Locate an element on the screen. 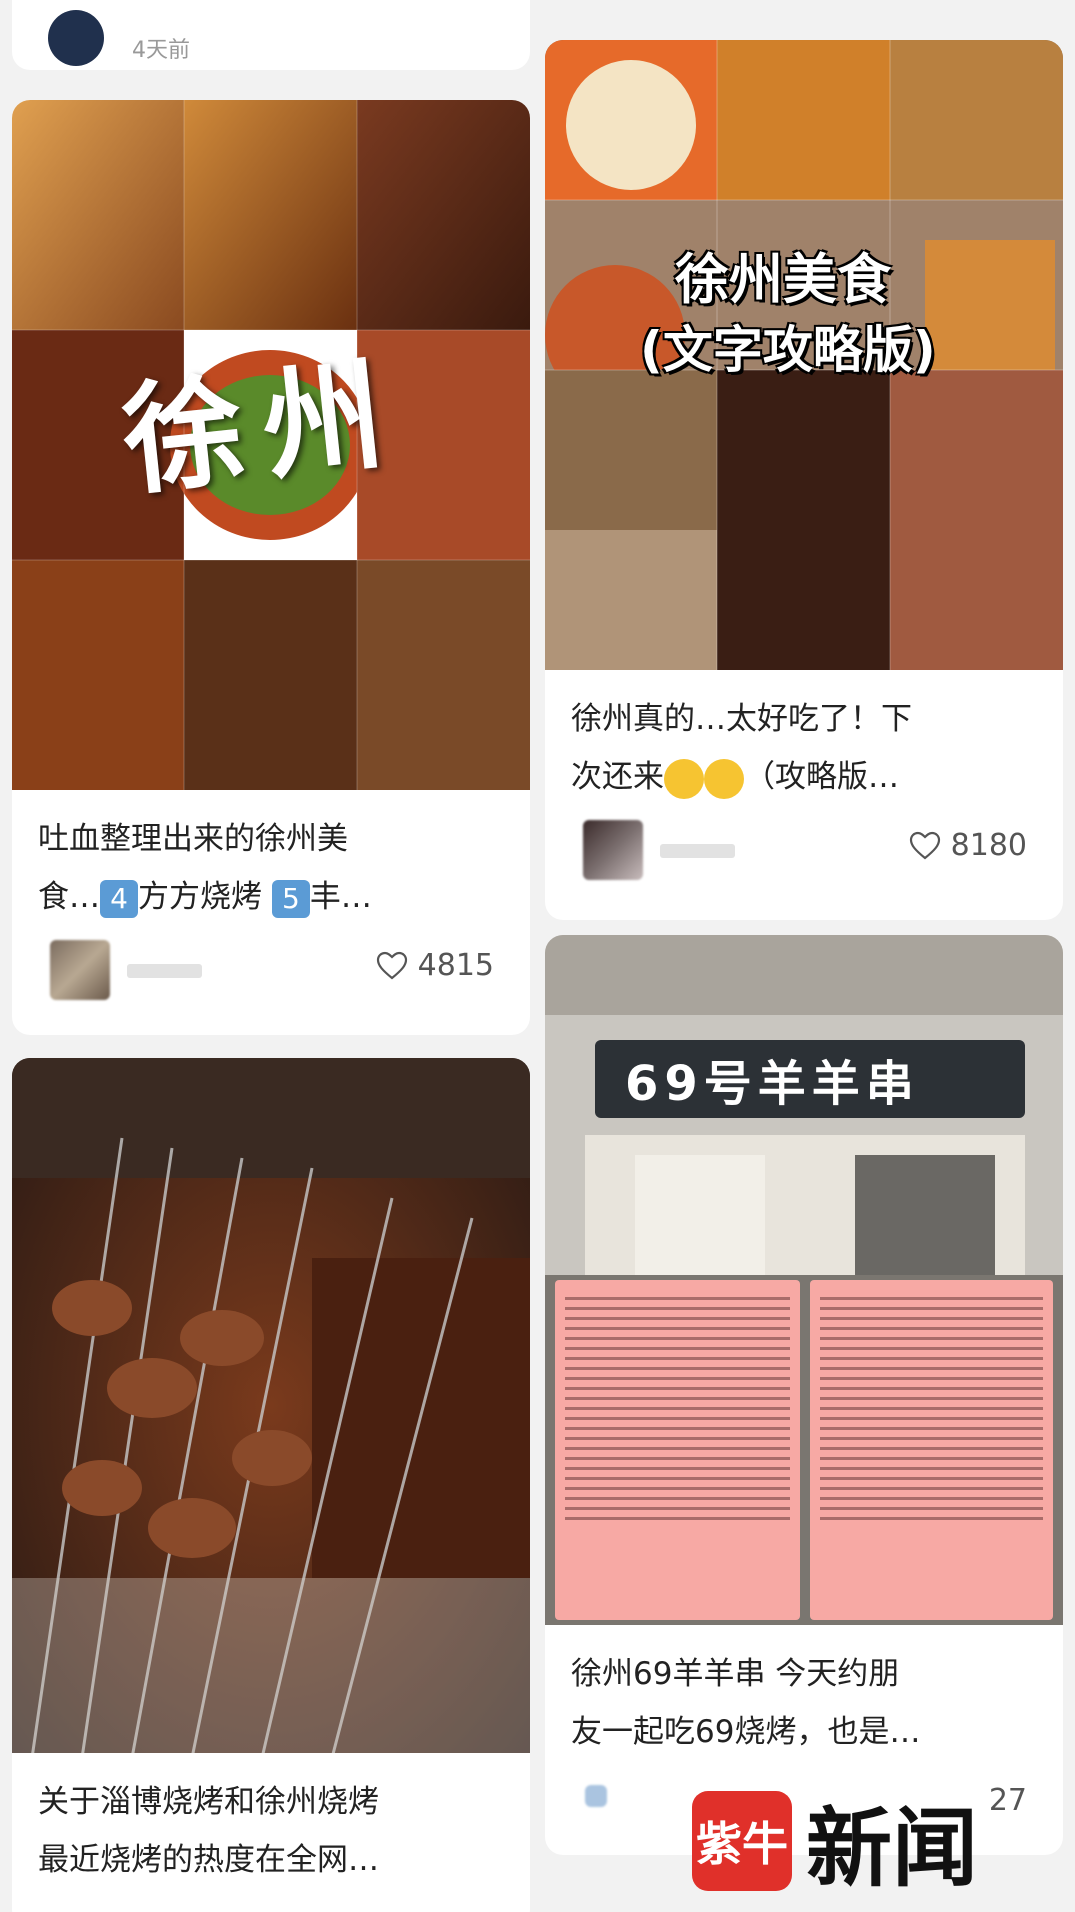  like-button: 27 is located at coordinates (1008, 1800).